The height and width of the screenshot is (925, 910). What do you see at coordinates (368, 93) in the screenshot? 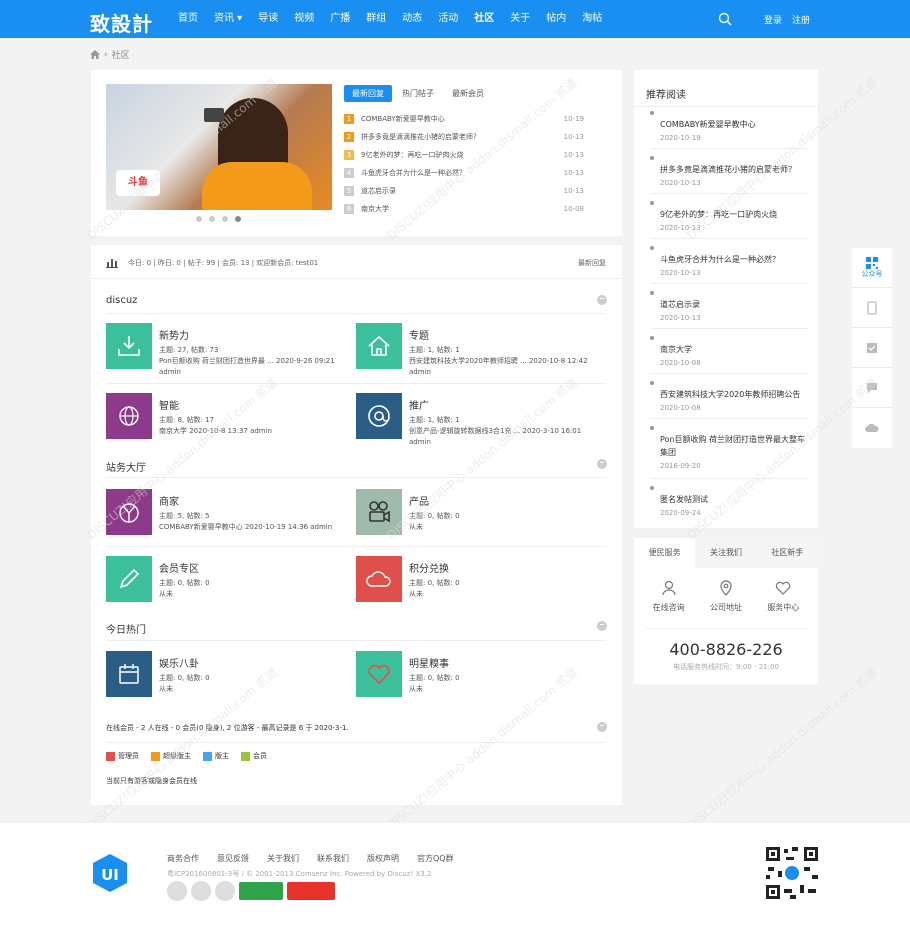
I see `tab-latest-reply: 最新回复` at bounding box center [368, 93].